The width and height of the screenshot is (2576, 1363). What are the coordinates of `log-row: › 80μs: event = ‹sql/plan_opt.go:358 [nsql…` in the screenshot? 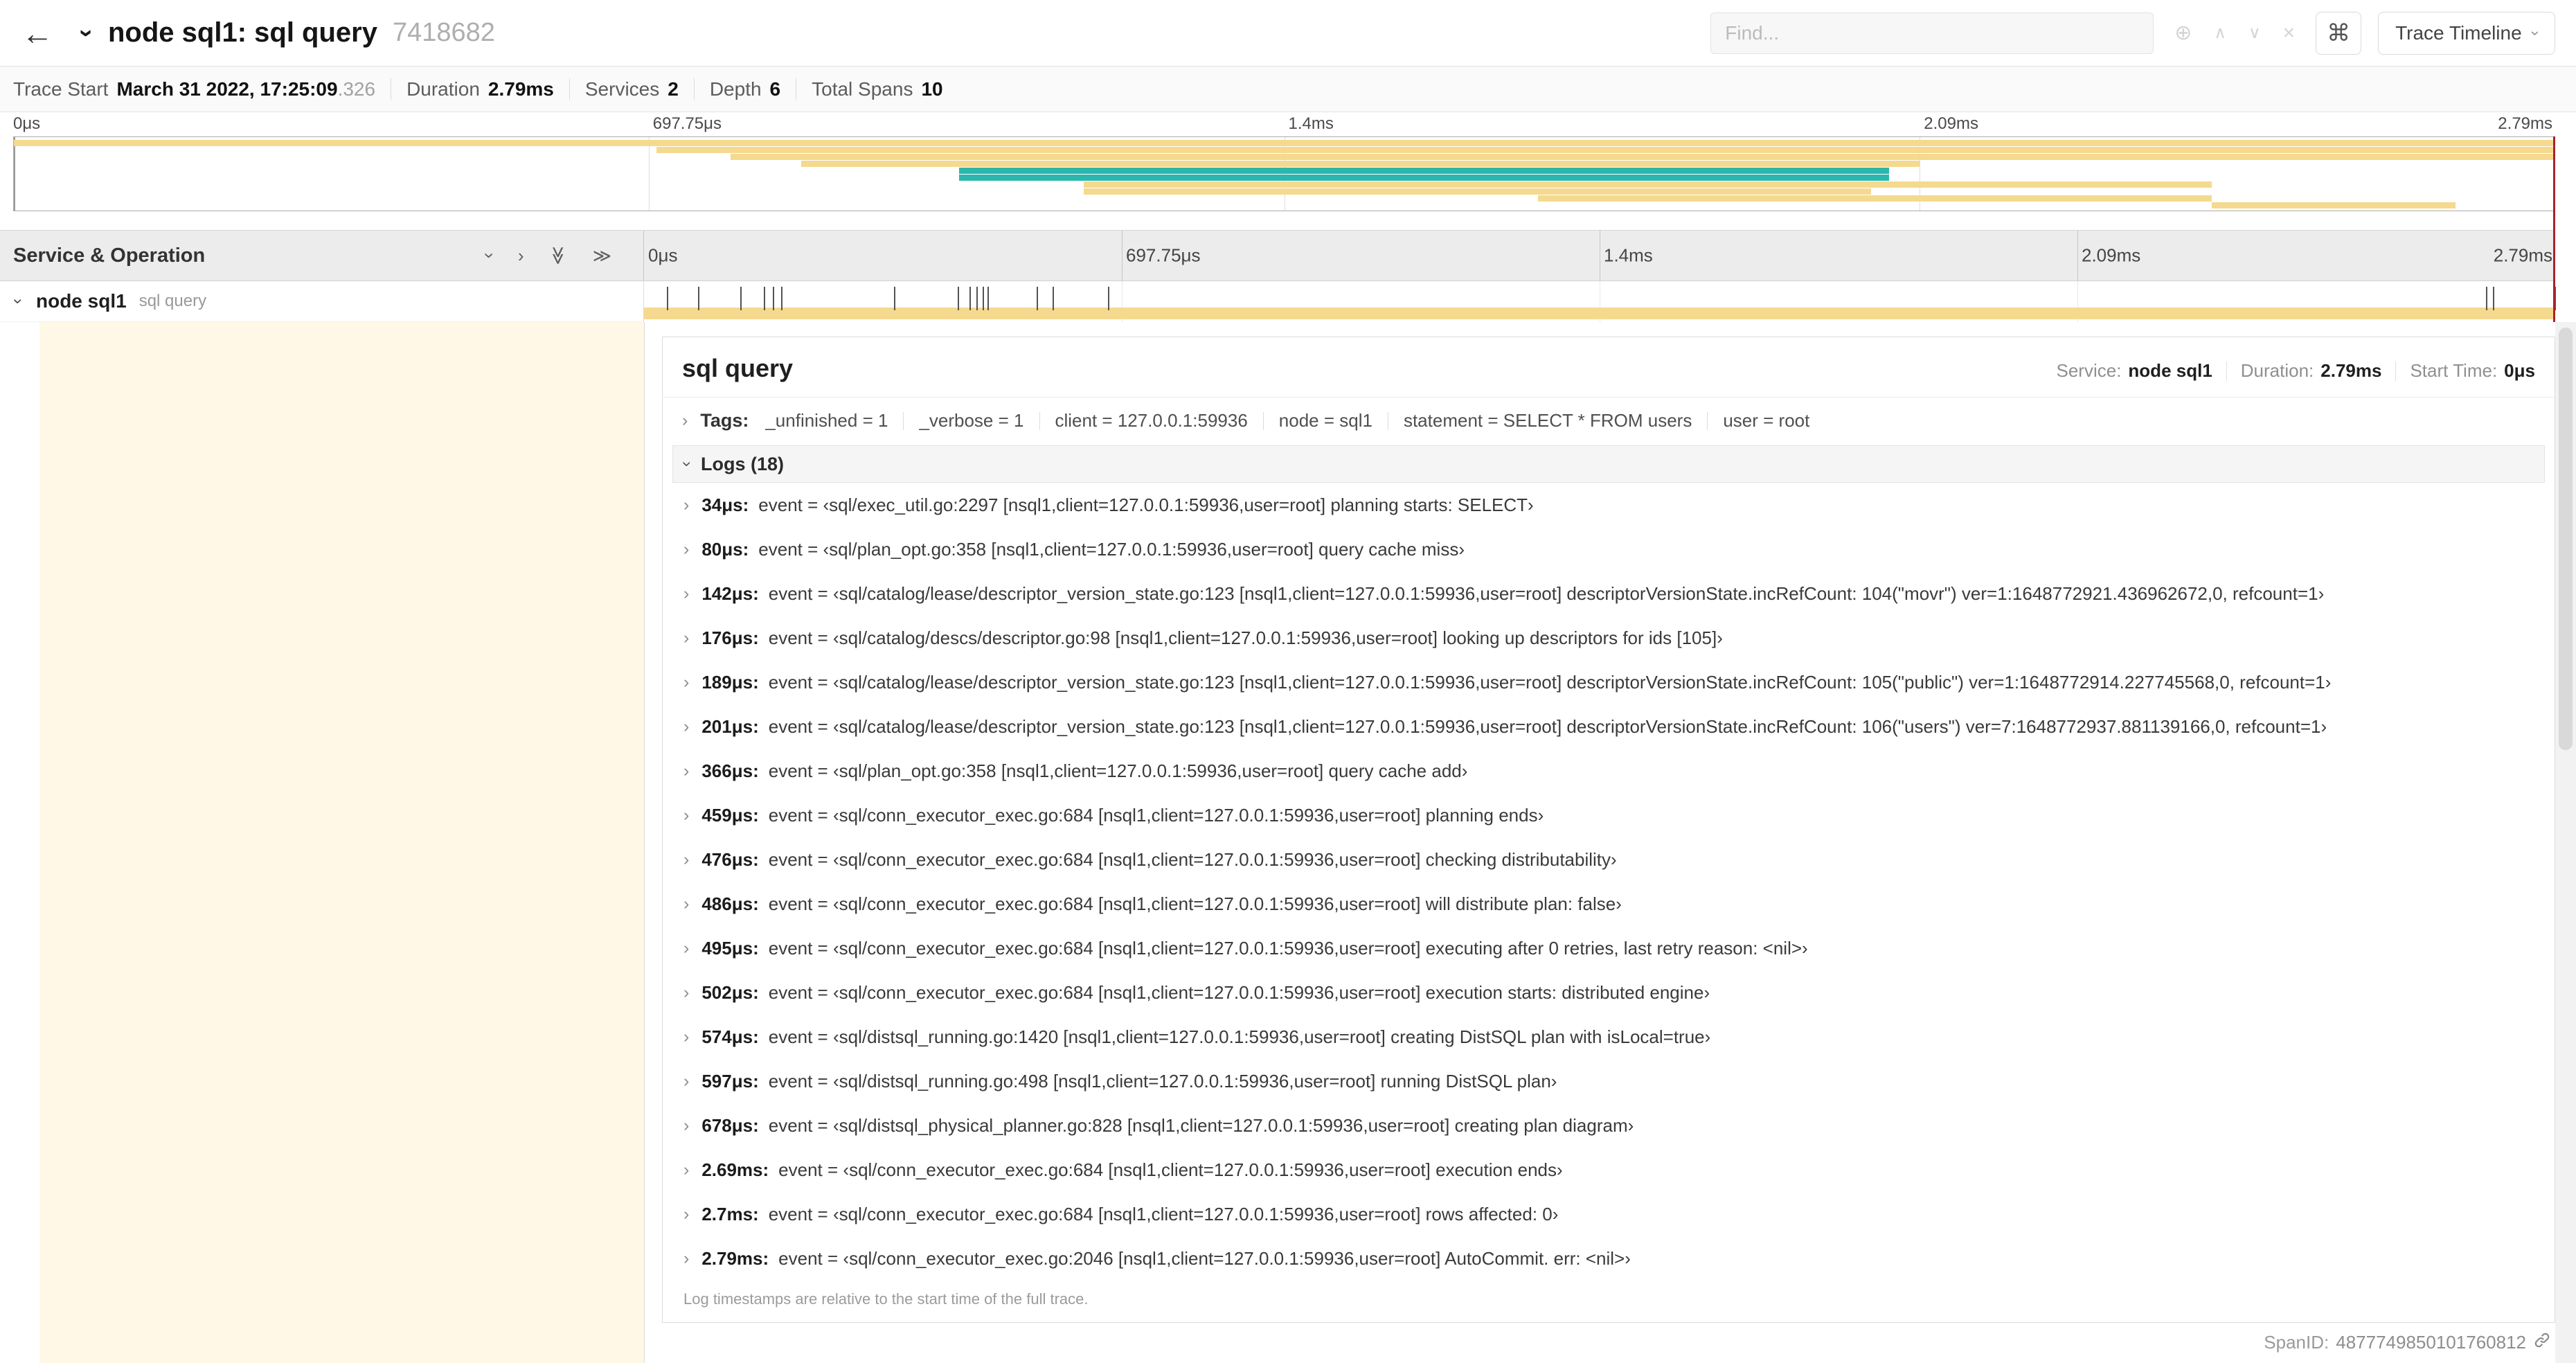 It's located at (1608, 549).